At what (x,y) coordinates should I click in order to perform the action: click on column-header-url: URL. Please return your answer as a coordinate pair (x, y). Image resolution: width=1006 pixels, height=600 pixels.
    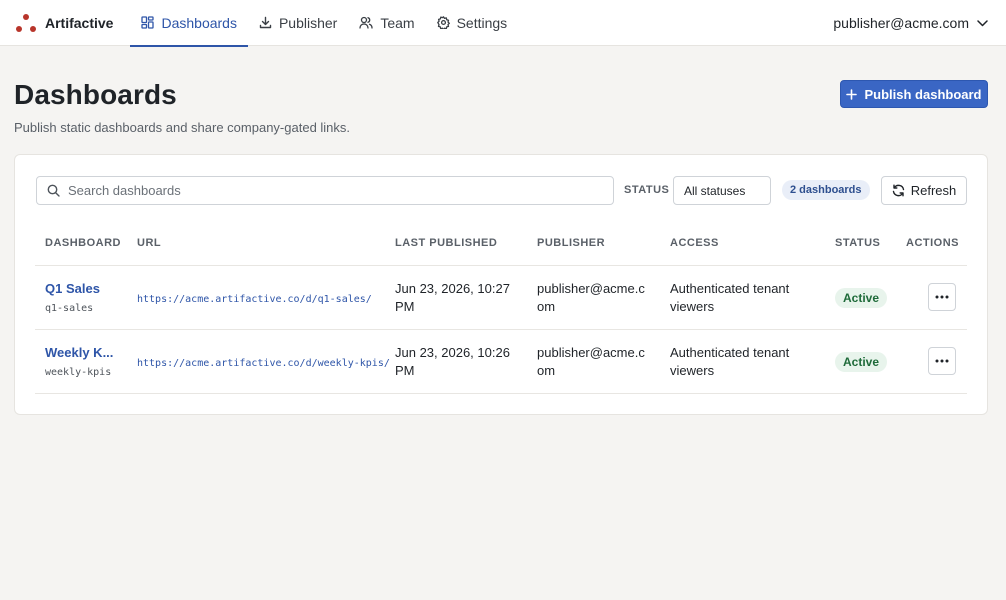
    Looking at the image, I should click on (149, 243).